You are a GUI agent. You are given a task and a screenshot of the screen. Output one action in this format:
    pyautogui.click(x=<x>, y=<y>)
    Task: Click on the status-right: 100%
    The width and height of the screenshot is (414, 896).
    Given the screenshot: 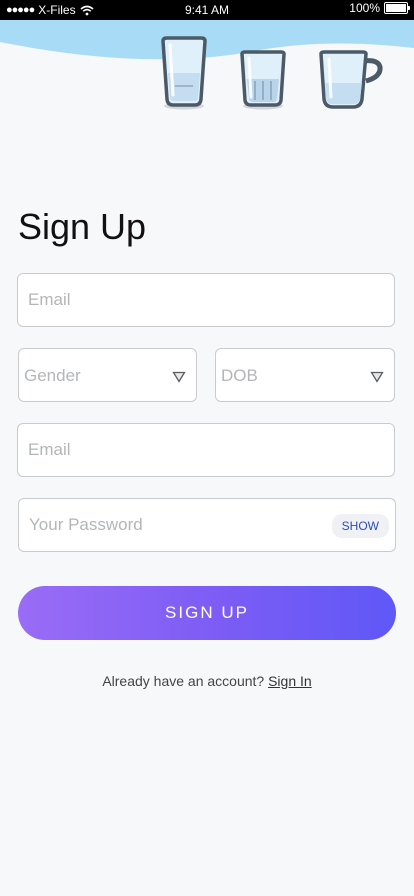 What is the action you would take?
    pyautogui.click(x=379, y=8)
    